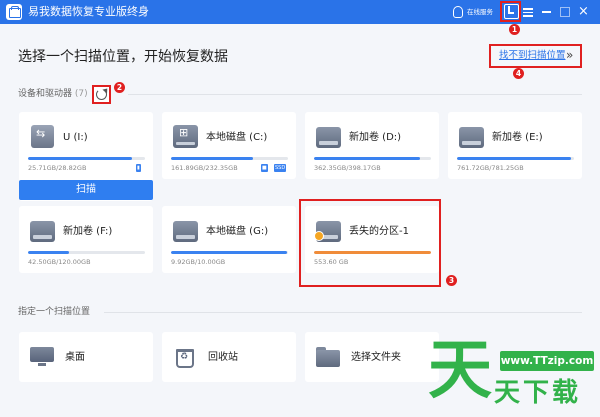 Image resolution: width=600 pixels, height=417 pixels. What do you see at coordinates (514, 29) in the screenshot?
I see `marker-1: 1` at bounding box center [514, 29].